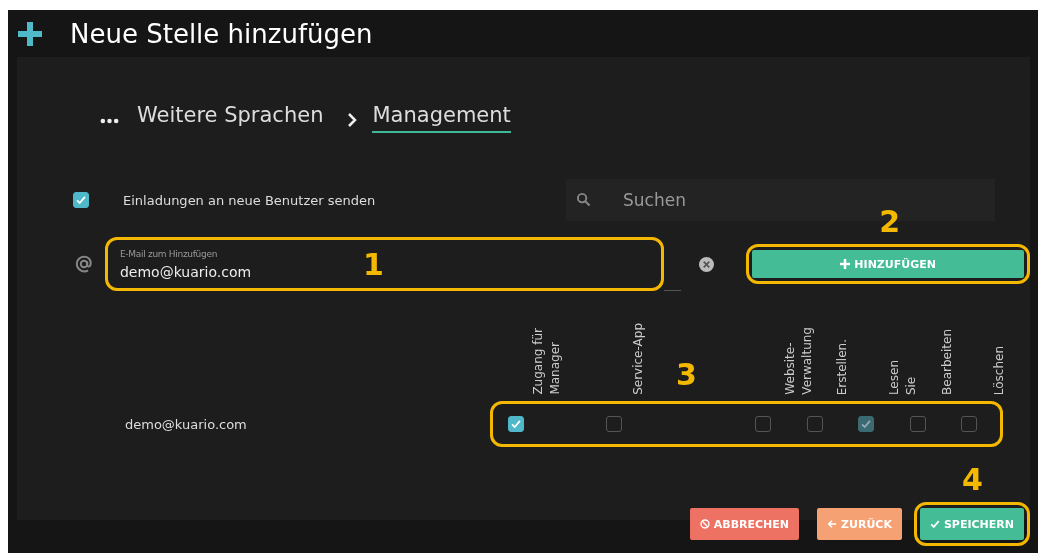 This screenshot has width=1038, height=553. I want to click on breadcrumb-item: Weitere Sprachen, so click(230, 118).